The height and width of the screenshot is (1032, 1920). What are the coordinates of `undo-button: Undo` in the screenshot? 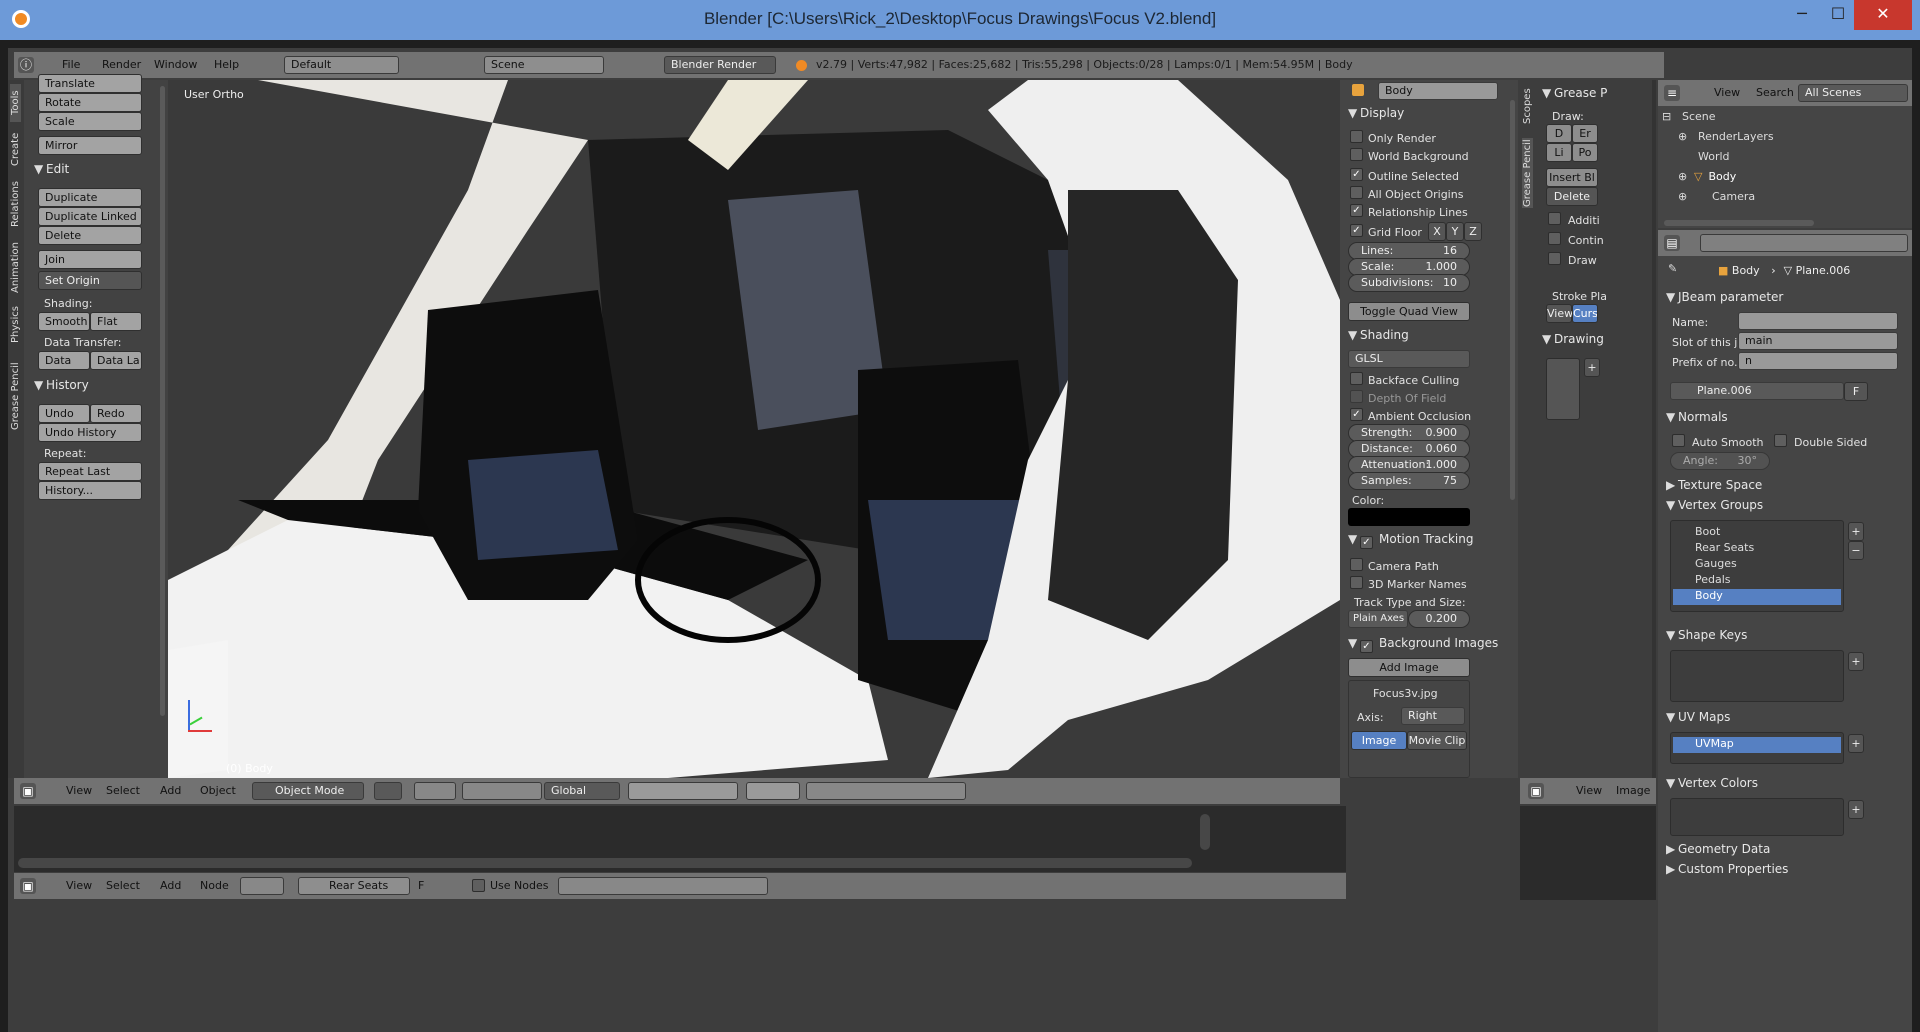 It's located at (64, 413).